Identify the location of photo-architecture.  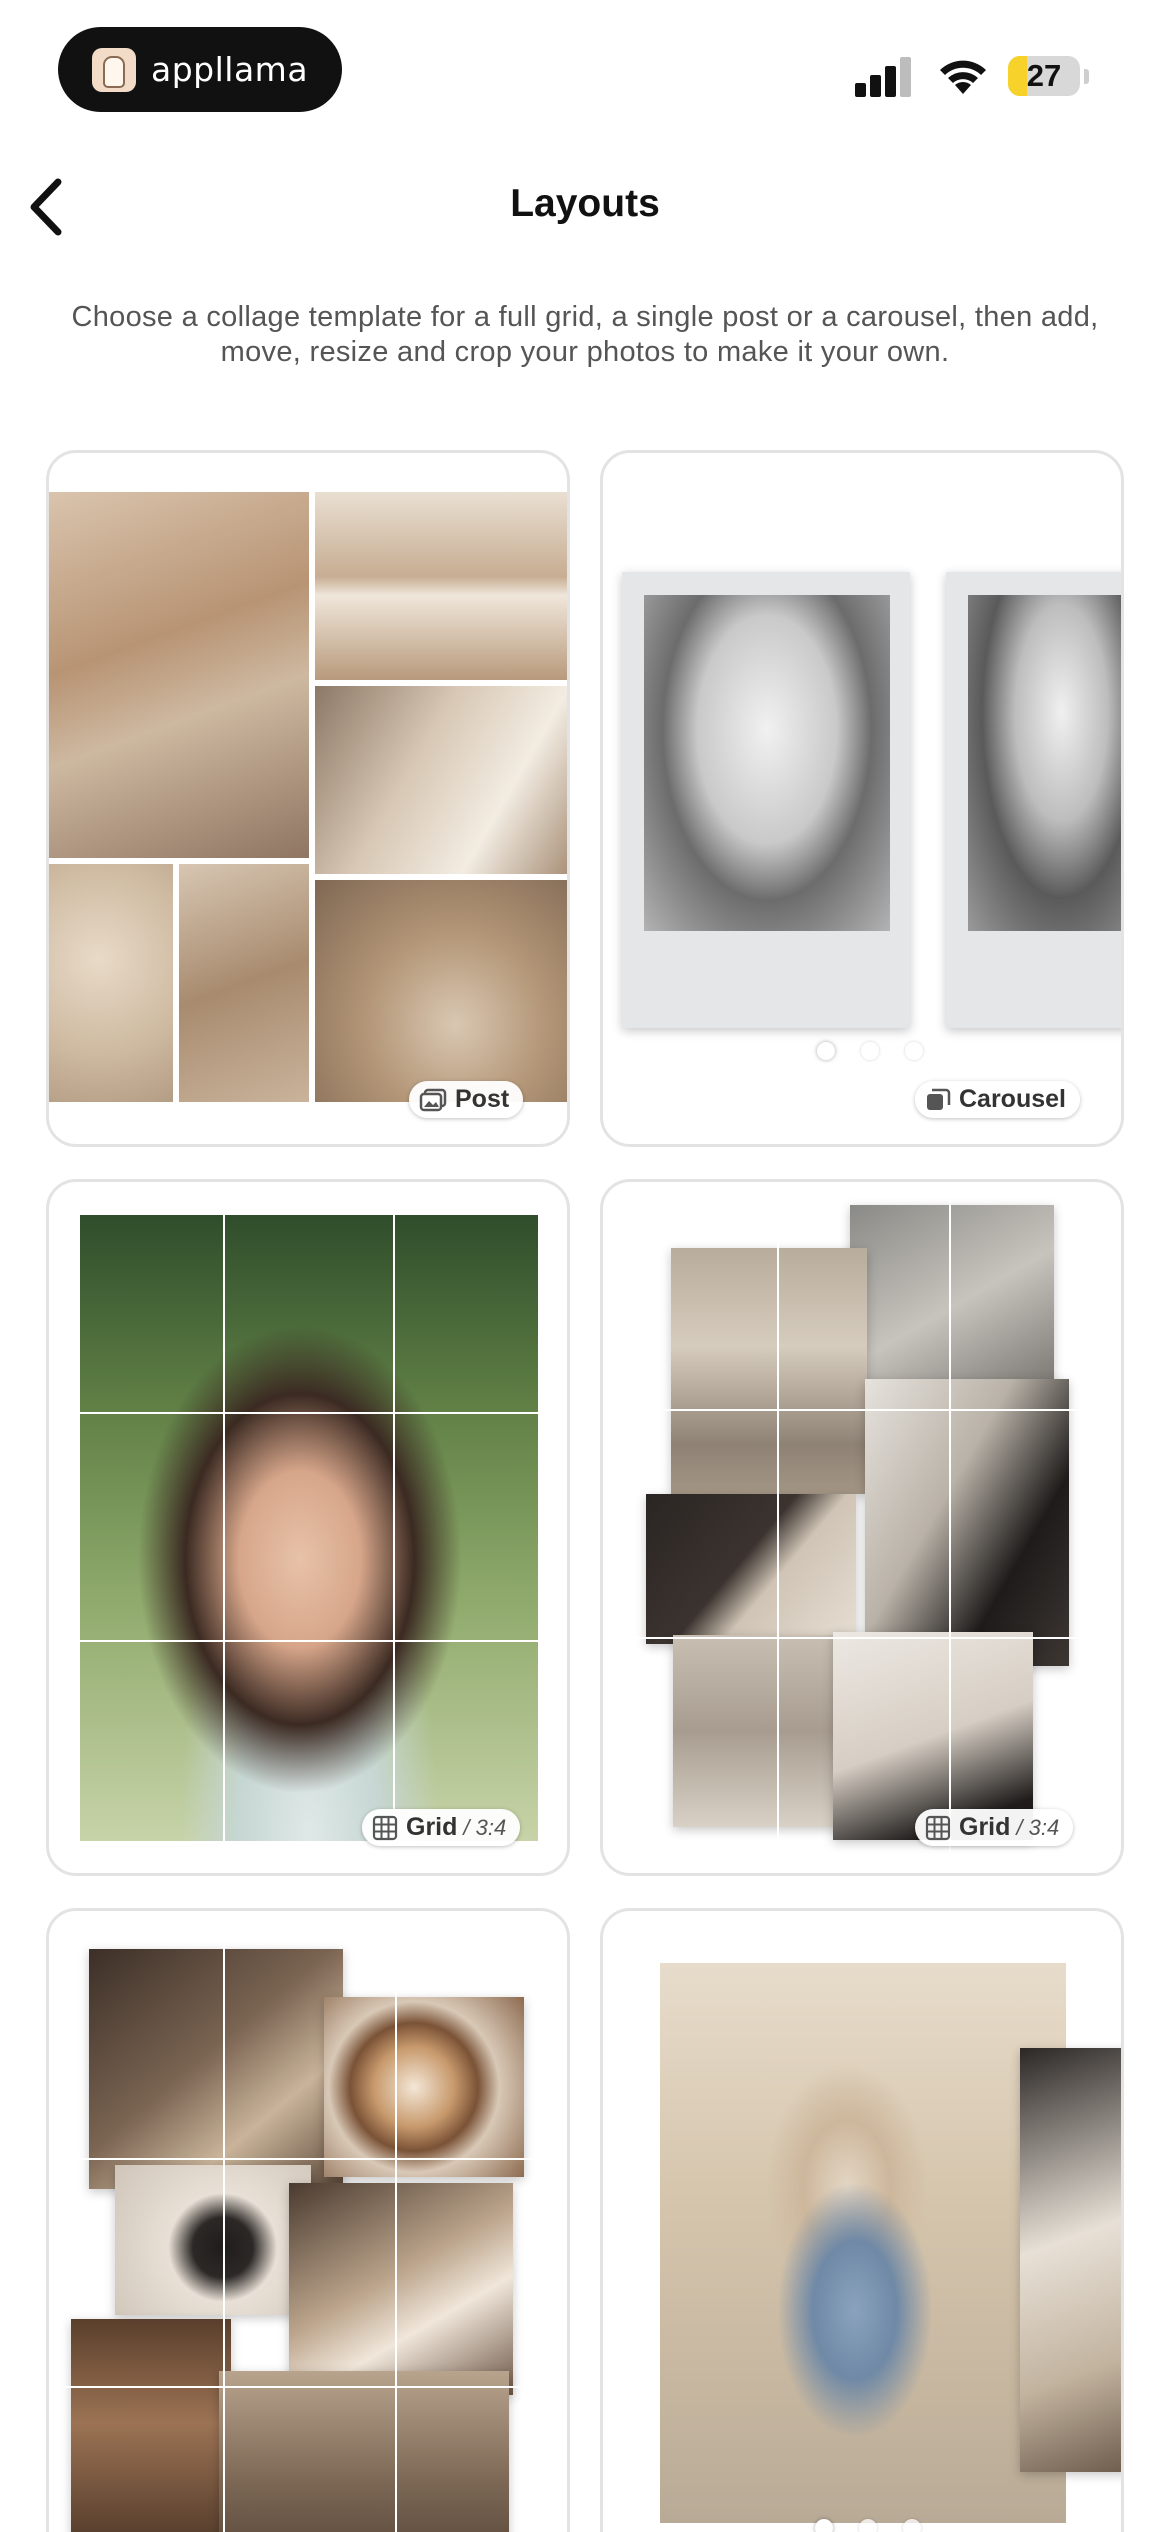
(761, 1731).